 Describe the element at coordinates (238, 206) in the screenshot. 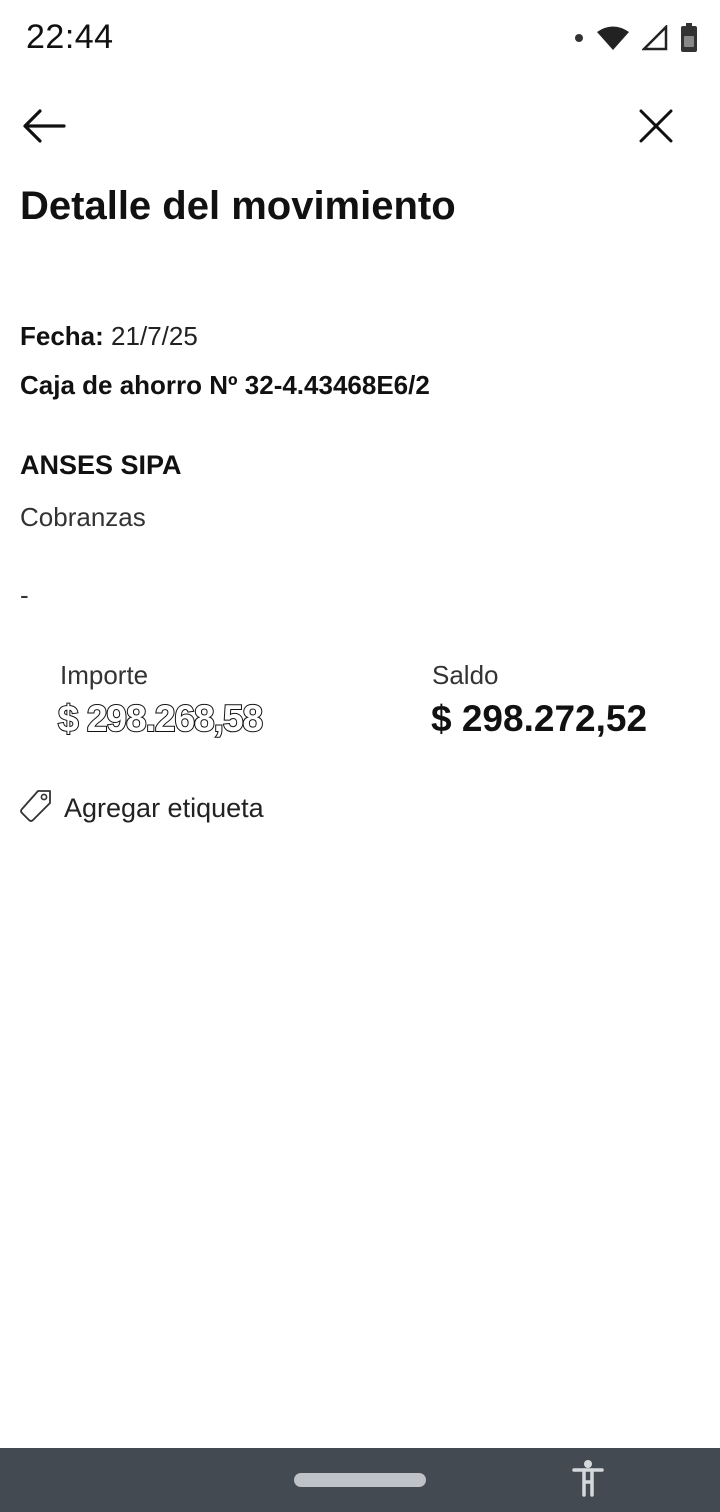

I see `page-title: Detalle del movimiento` at that location.